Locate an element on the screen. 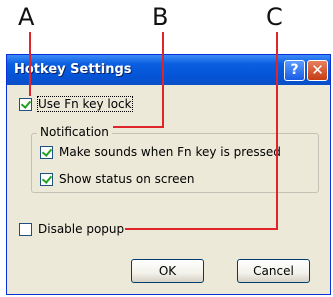 The height and width of the screenshot is (297, 333). notification-group-label: Notification is located at coordinates (74, 132).